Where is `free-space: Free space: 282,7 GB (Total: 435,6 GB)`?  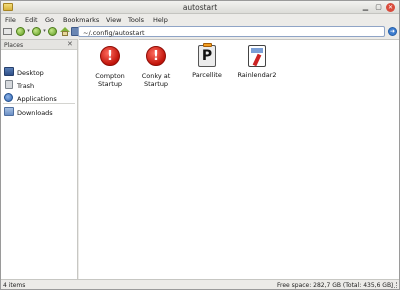
free-space: Free space: 282,7 GB (Total: 435,6 GB) is located at coordinates (335, 285).